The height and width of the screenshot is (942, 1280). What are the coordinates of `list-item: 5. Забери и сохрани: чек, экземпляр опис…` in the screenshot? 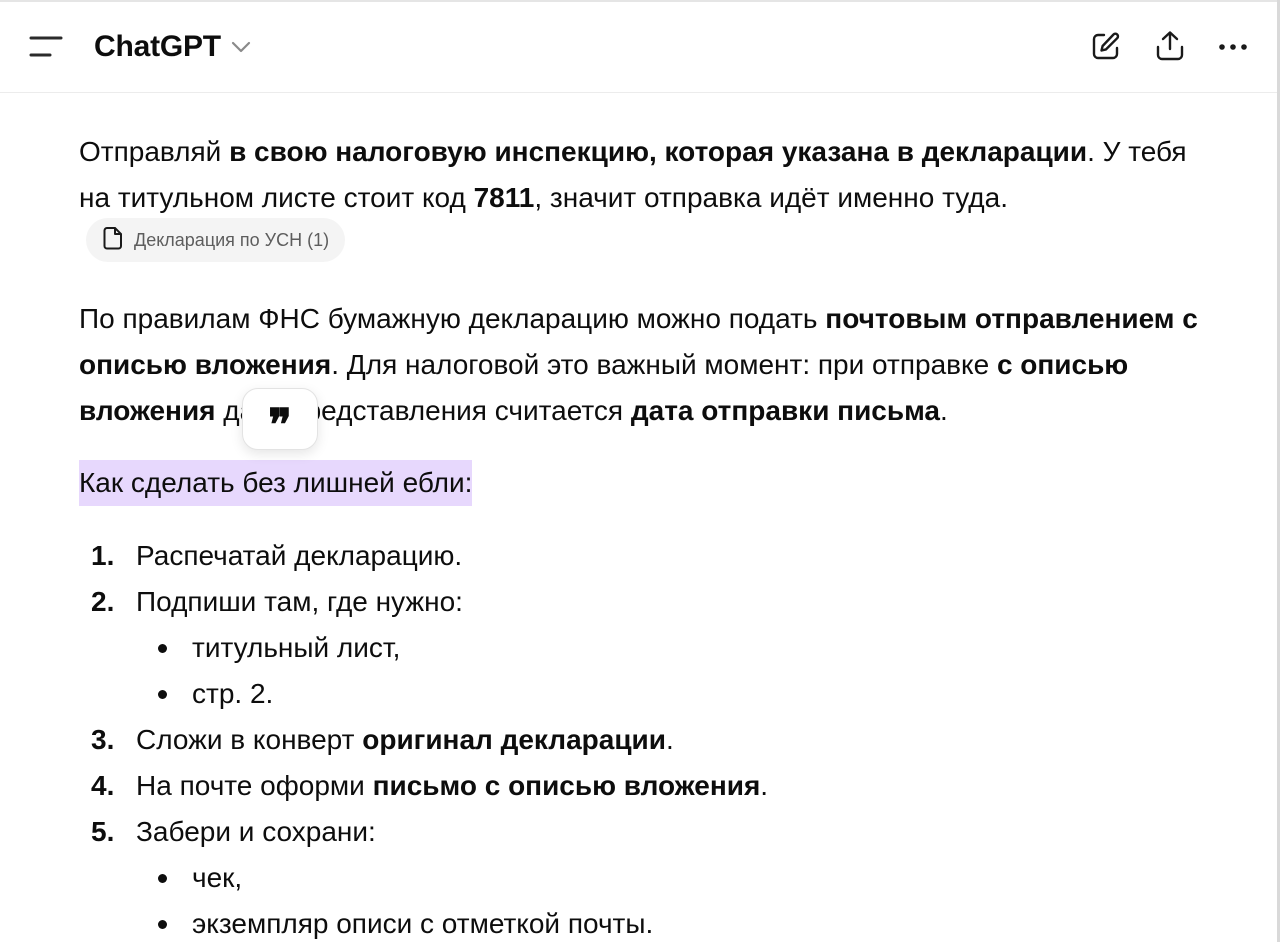 It's located at (649, 875).